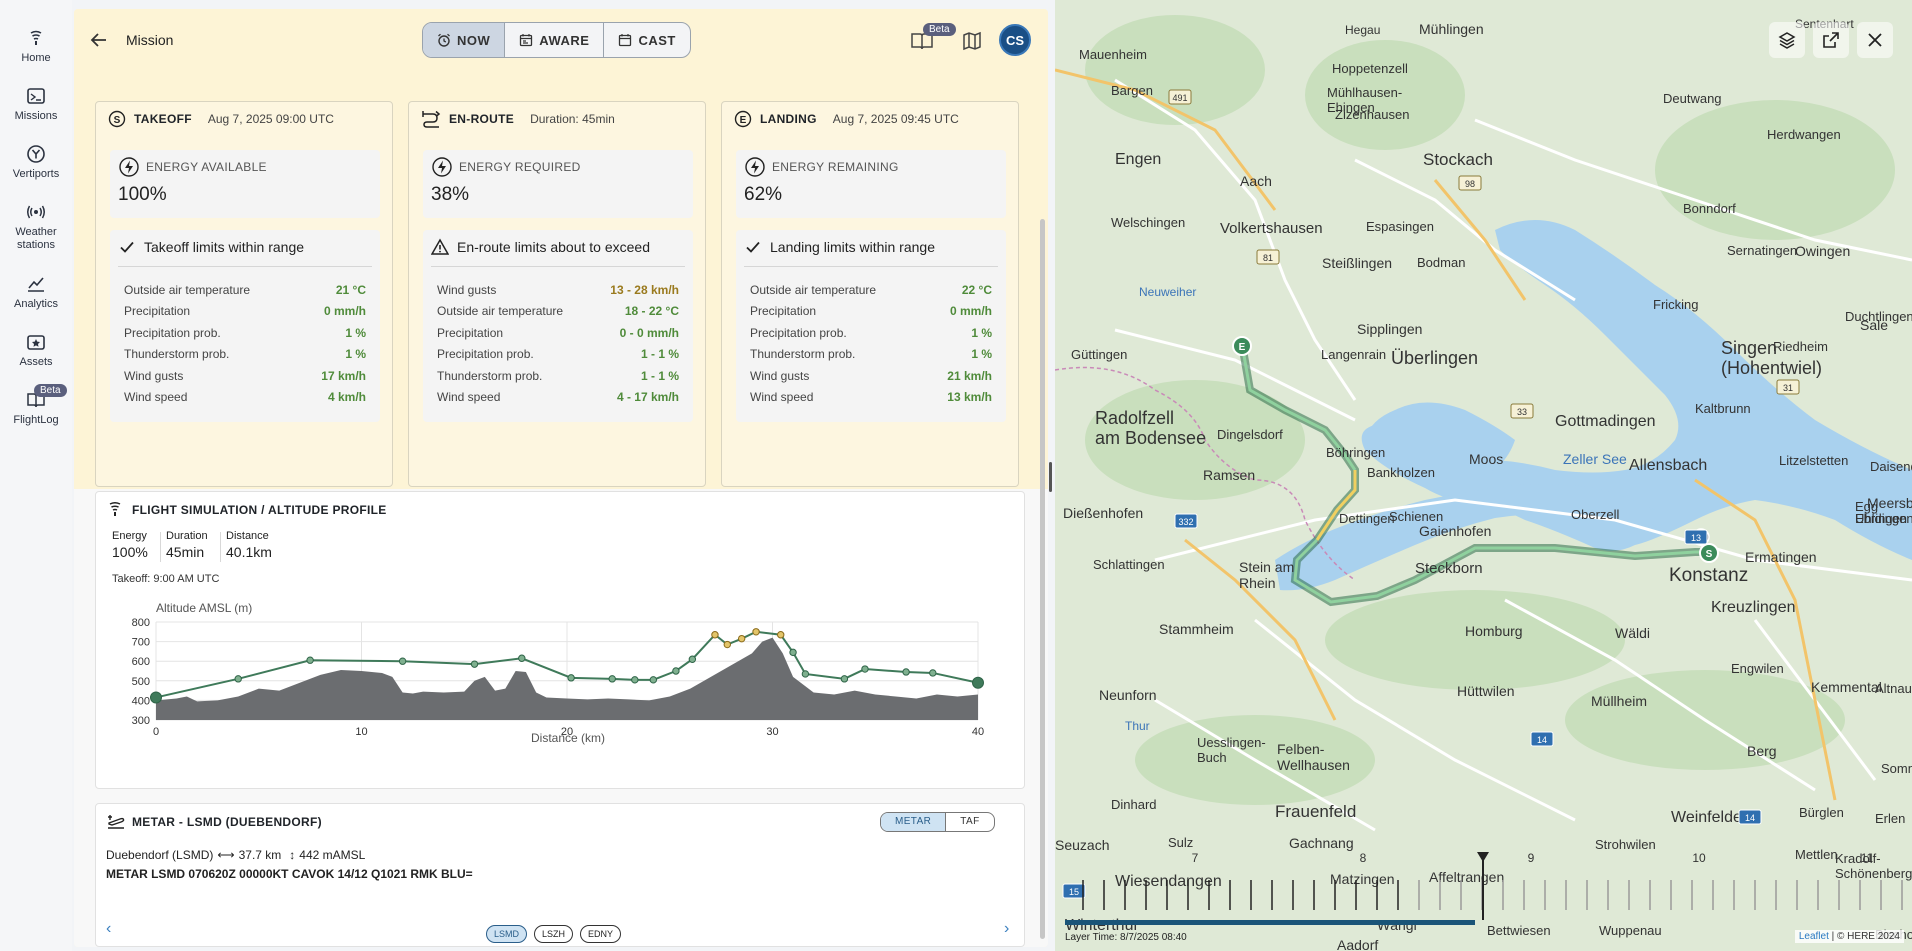 This screenshot has width=1912, height=951. Describe the element at coordinates (1787, 40) in the screenshot. I see `layers-button` at that location.